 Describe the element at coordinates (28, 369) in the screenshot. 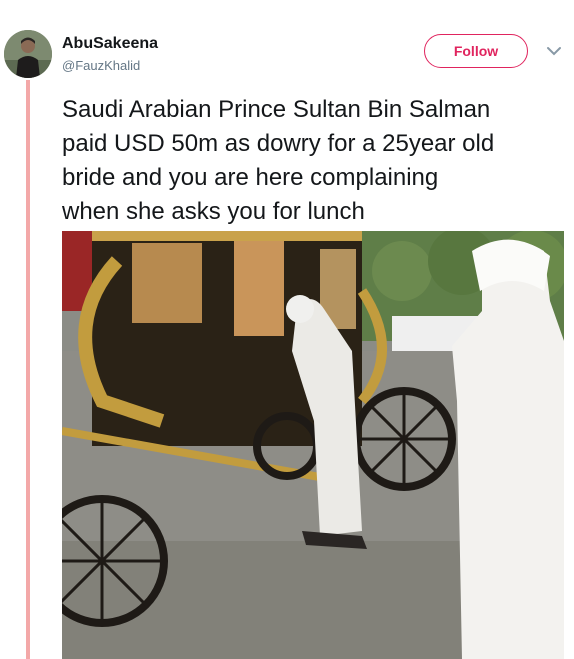

I see `thread-line` at that location.